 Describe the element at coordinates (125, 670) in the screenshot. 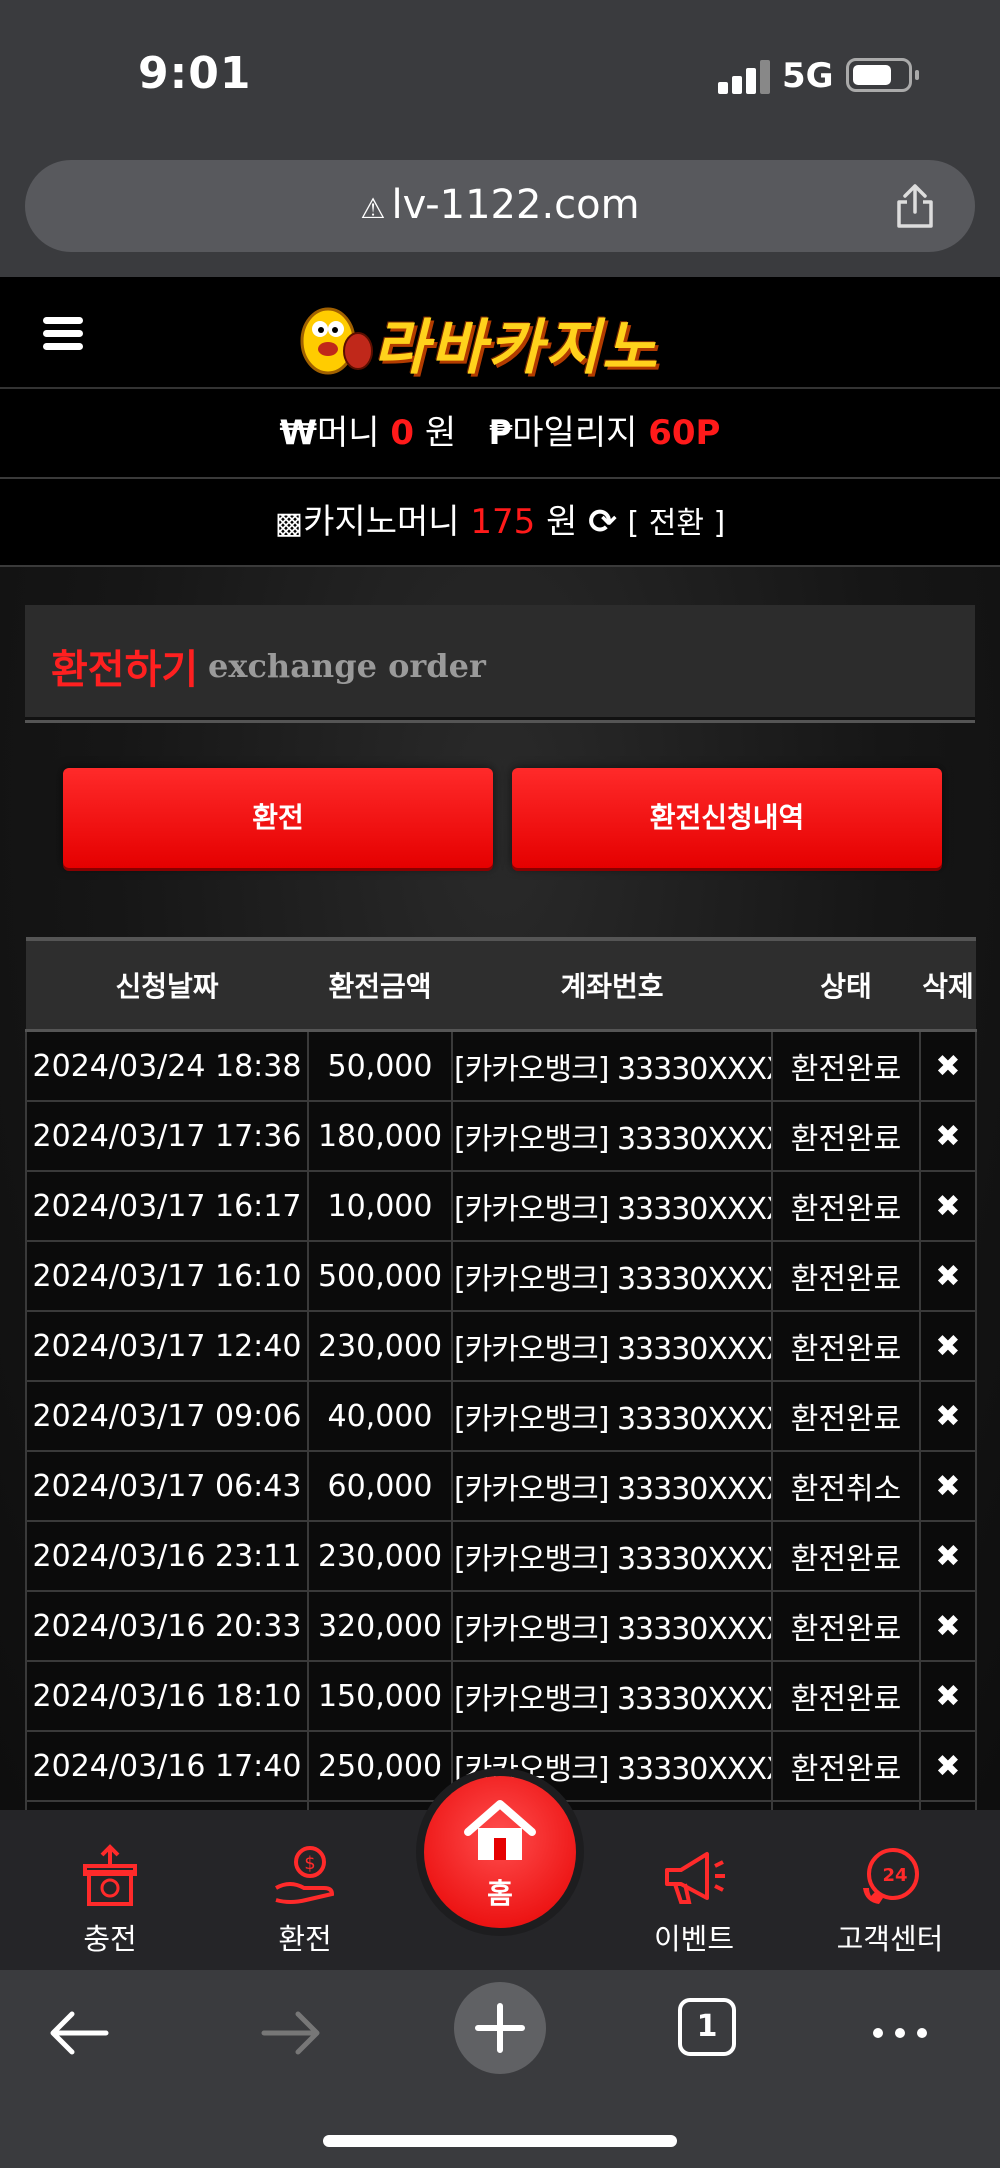

I see `page-title: 환전하기` at that location.